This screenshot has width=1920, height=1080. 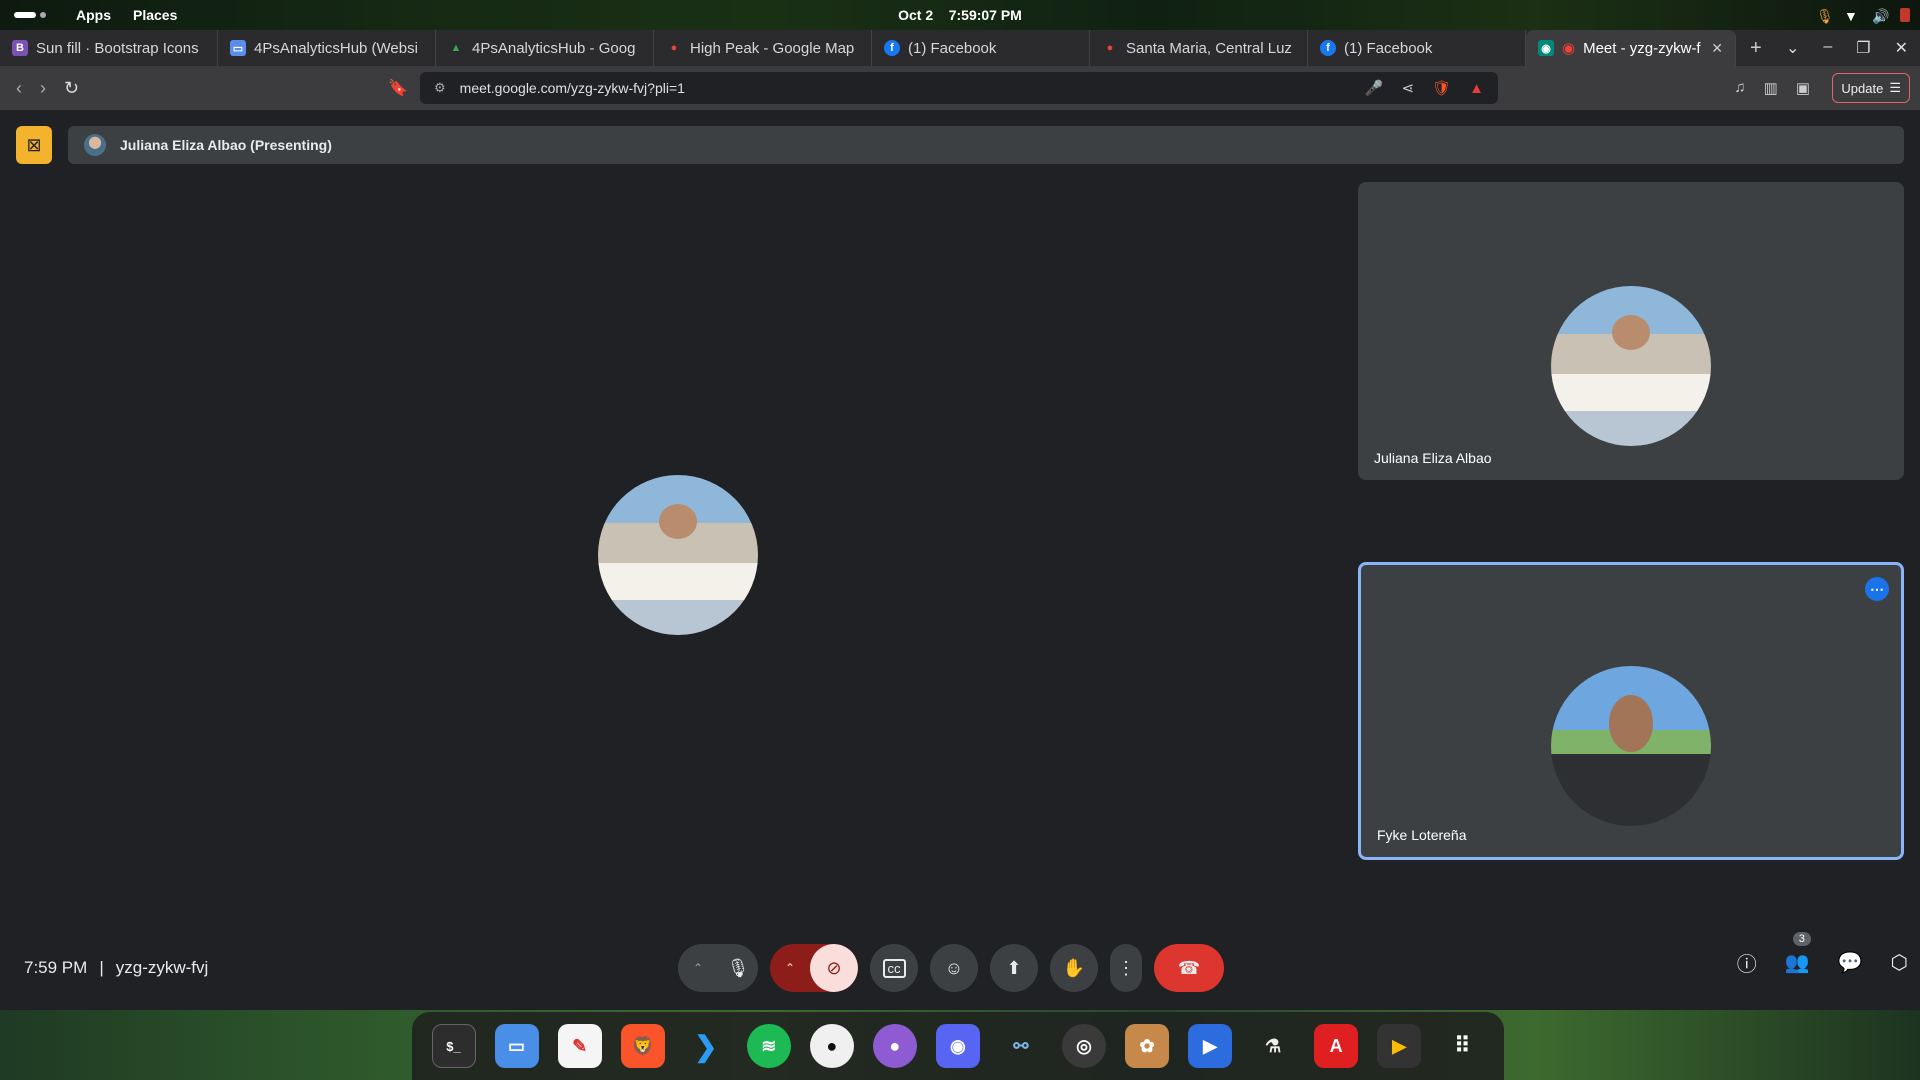 I want to click on close-window-icon: ✕, so click(x=1901, y=48).